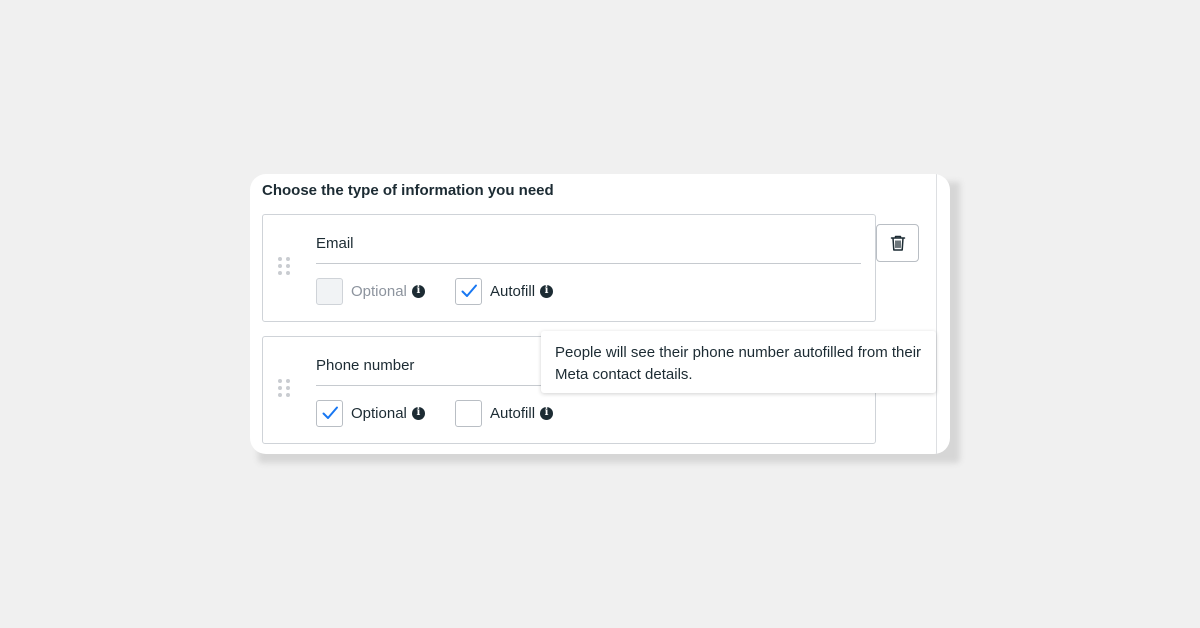 Image resolution: width=1200 pixels, height=628 pixels. Describe the element at coordinates (569, 268) in the screenshot. I see `field-card-email: Email Optional i Autofill i` at that location.